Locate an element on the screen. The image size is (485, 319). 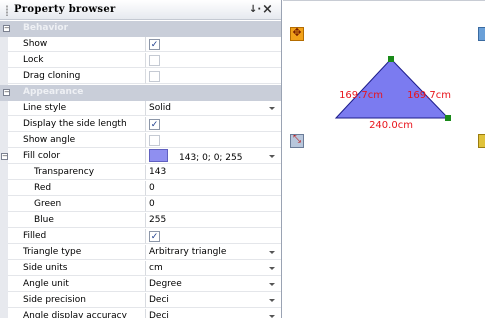
property-value: 143; 0; 0; 255 is located at coordinates (213, 156).